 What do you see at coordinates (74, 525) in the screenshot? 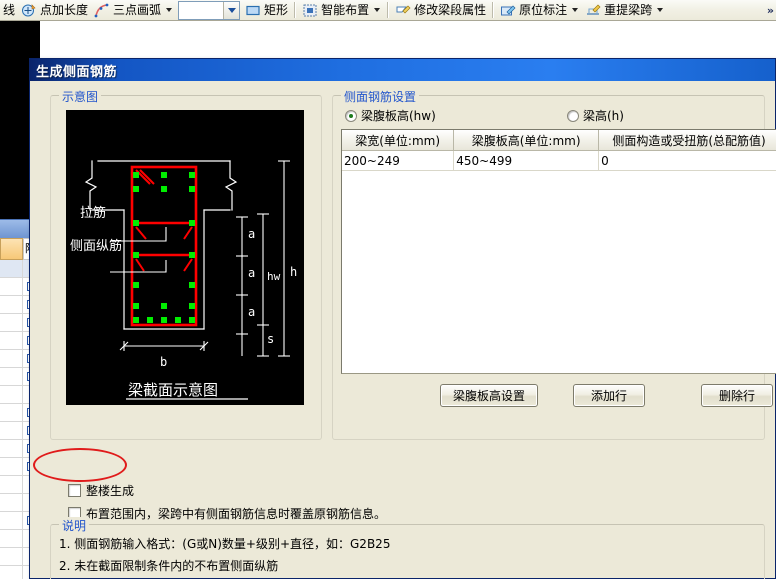
I see `notes-legend: 说明` at bounding box center [74, 525].